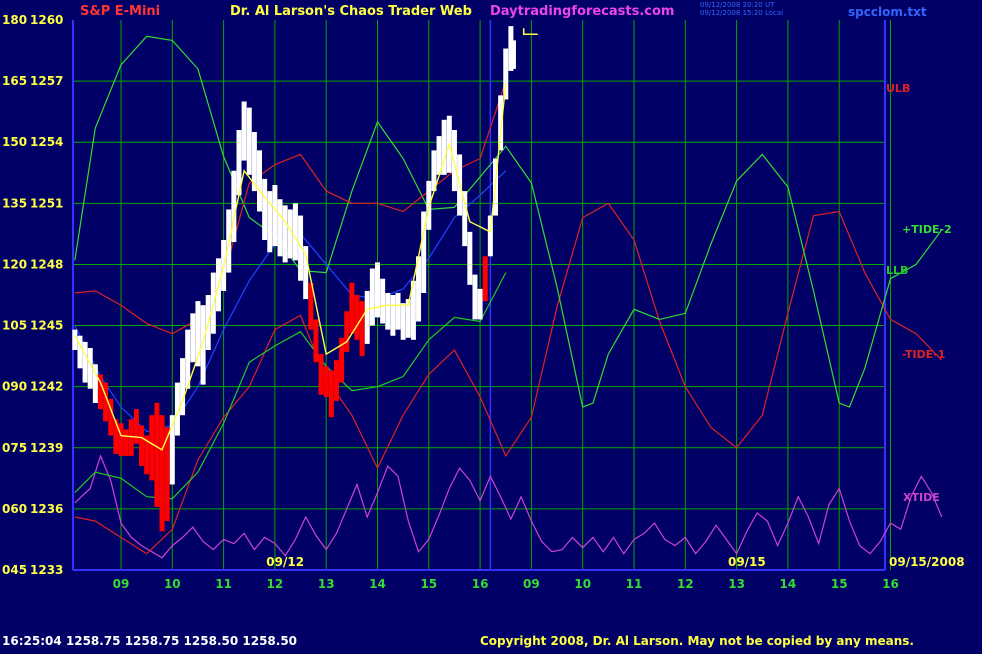 The image size is (982, 654). What do you see at coordinates (351, 11) in the screenshot?
I see `chart-title: Dr. Al Larson's Chaos Trader Web` at bounding box center [351, 11].